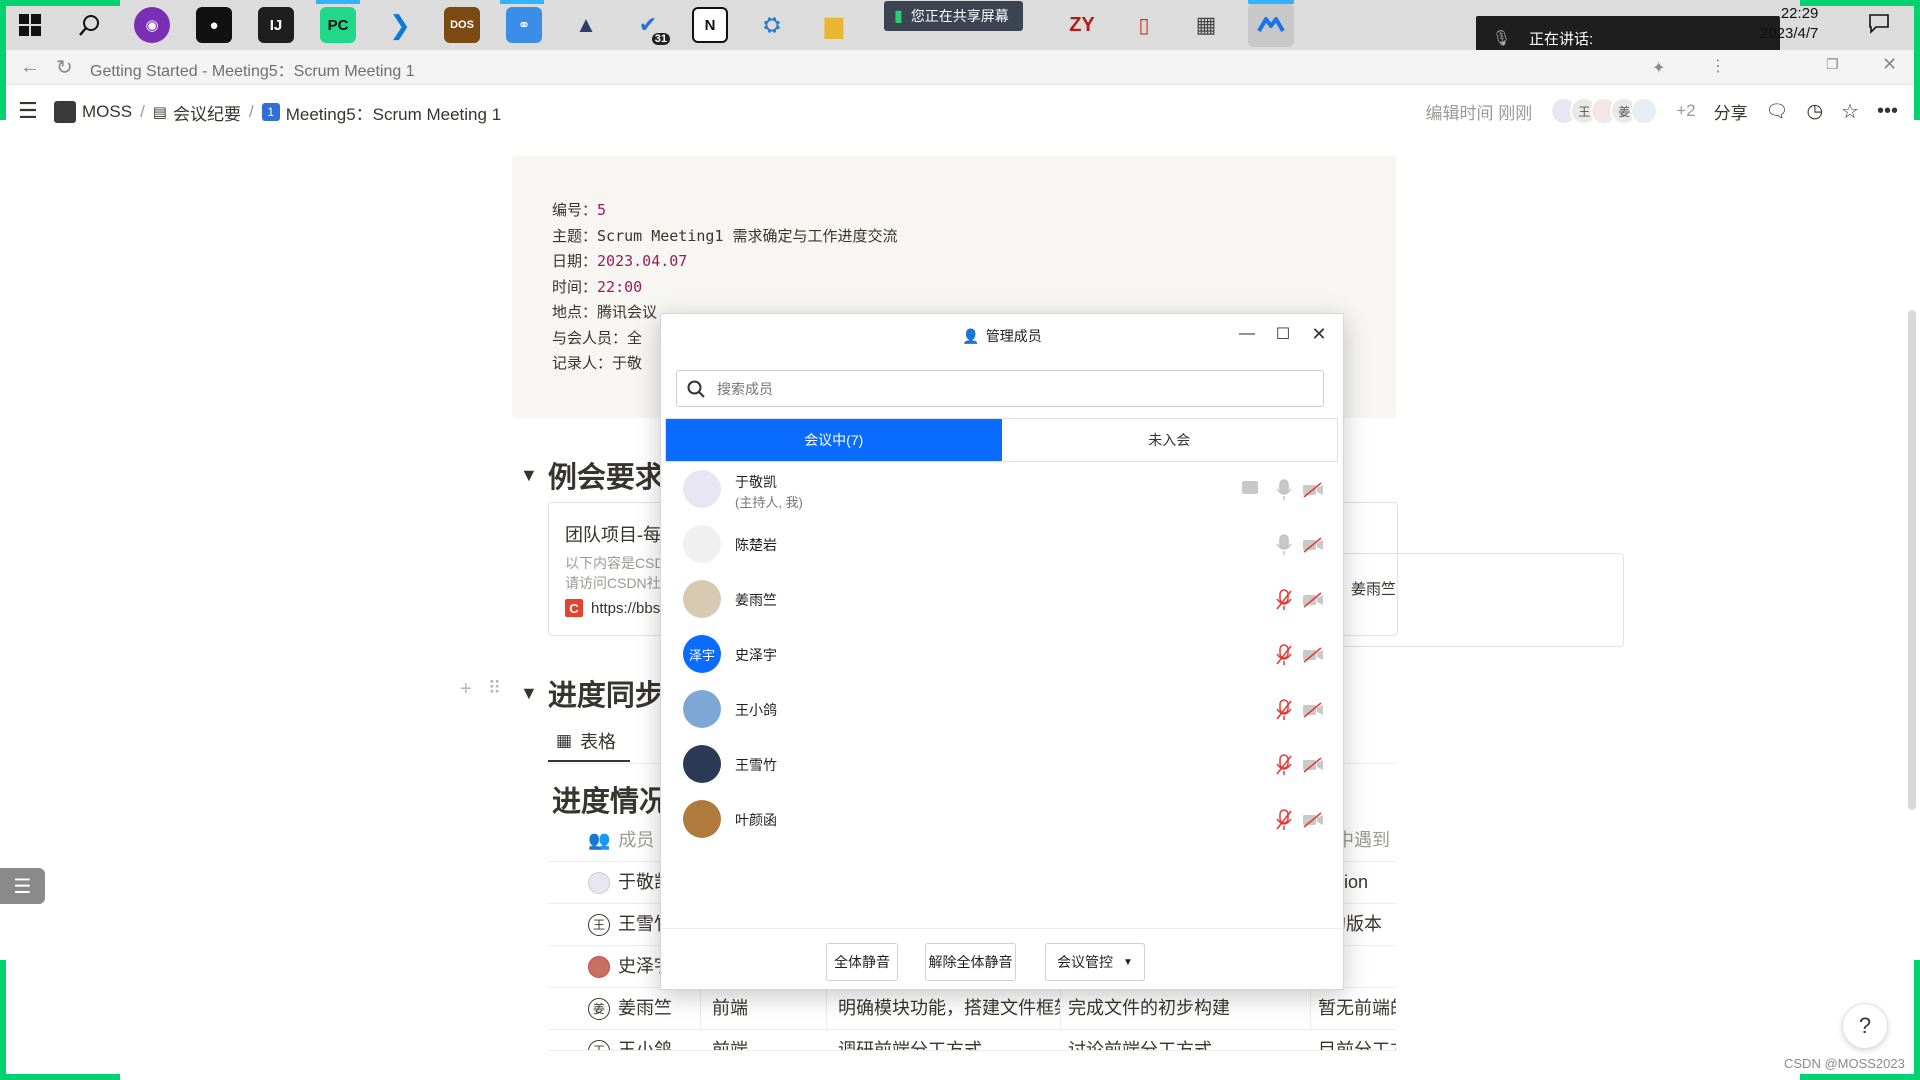  What do you see at coordinates (90, 25) in the screenshot?
I see `search-icon` at bounding box center [90, 25].